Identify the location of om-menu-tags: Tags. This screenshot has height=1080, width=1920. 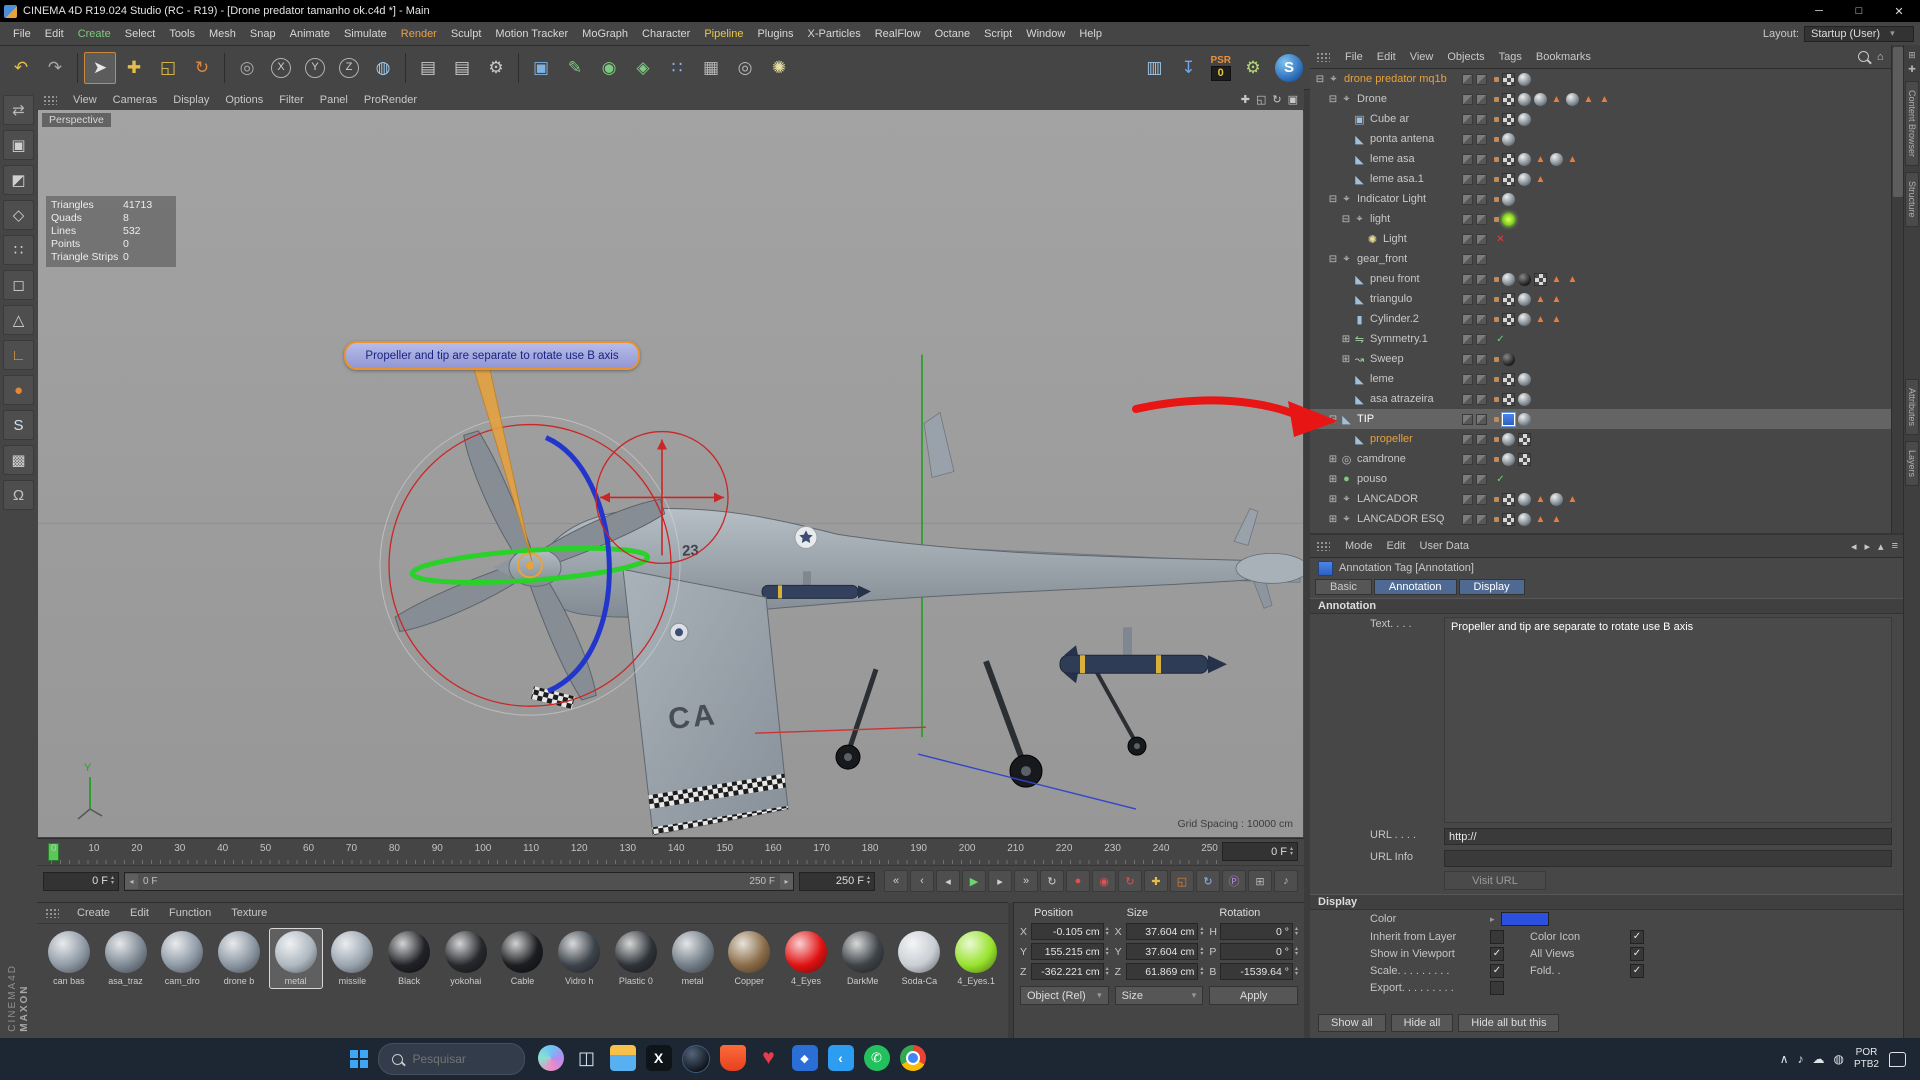
(1510, 57).